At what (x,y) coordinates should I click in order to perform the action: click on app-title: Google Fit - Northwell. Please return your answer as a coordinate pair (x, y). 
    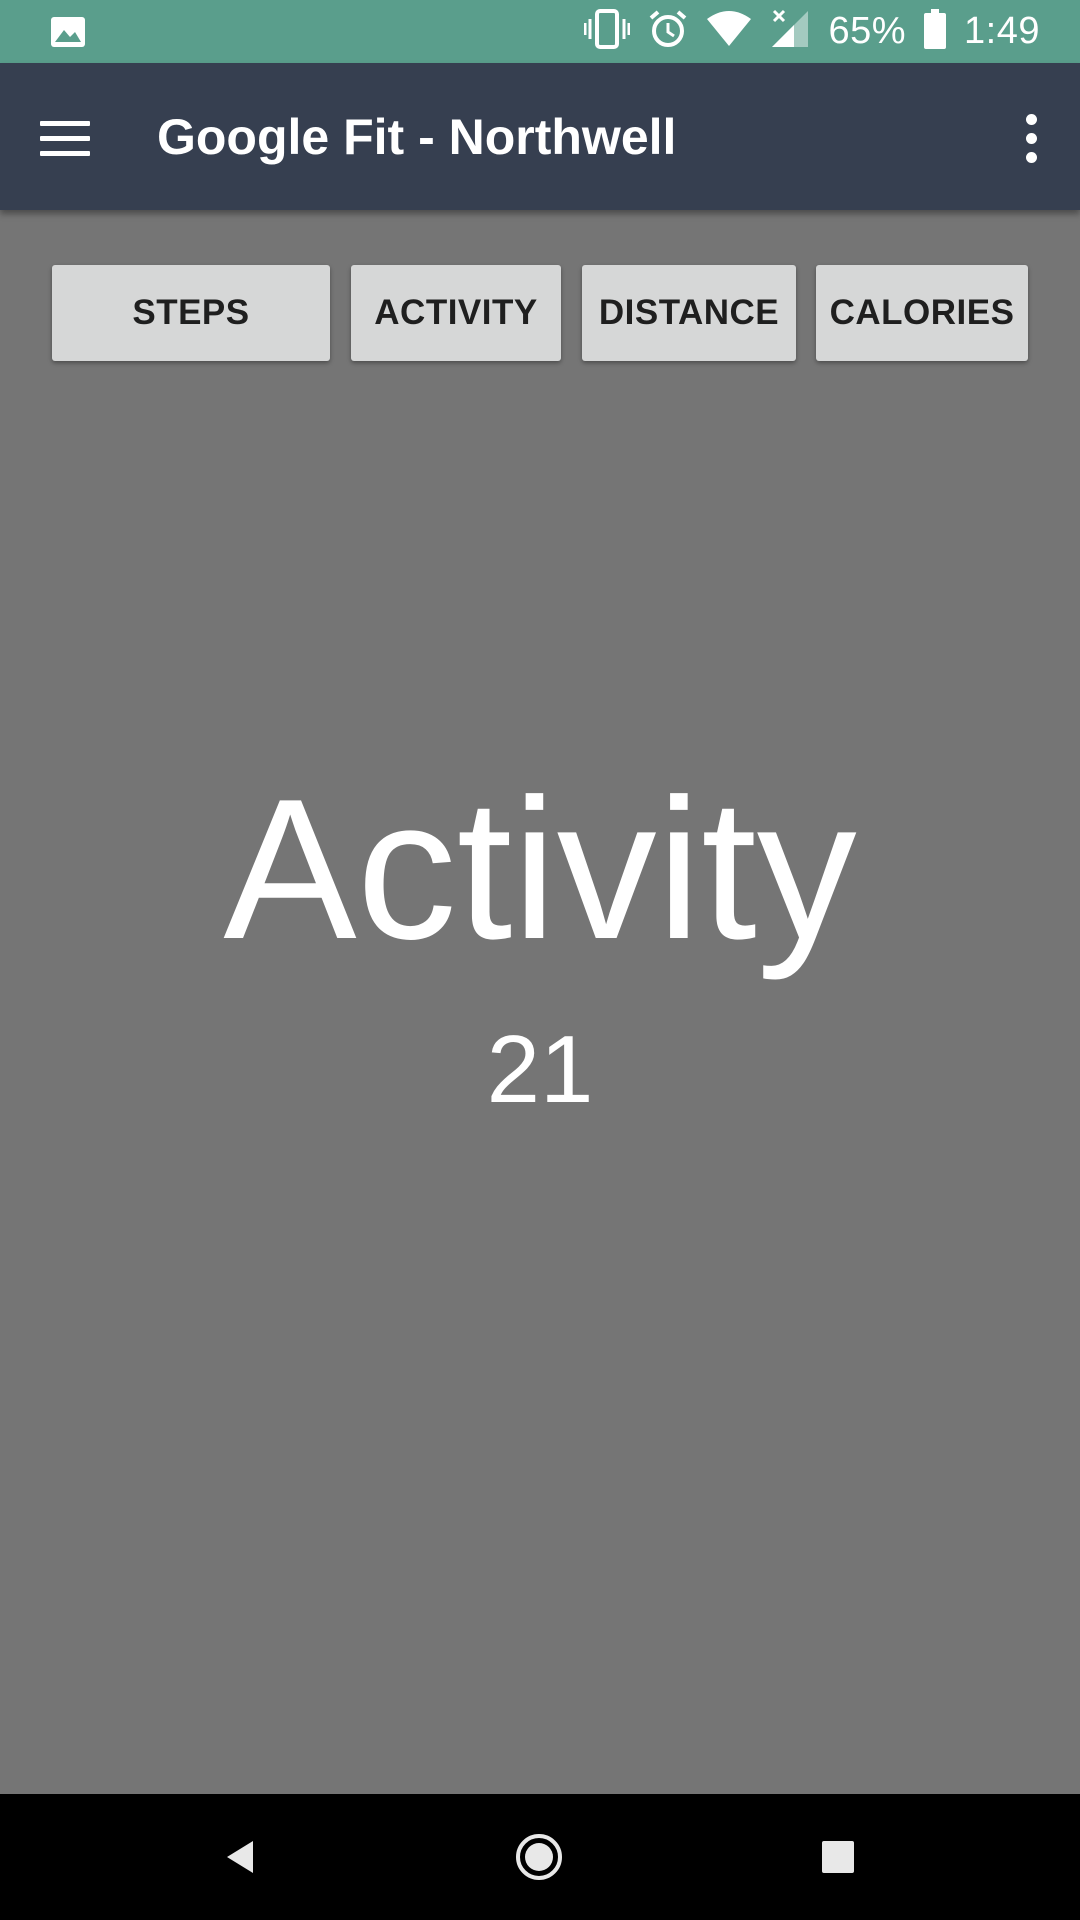
    Looking at the image, I should click on (417, 136).